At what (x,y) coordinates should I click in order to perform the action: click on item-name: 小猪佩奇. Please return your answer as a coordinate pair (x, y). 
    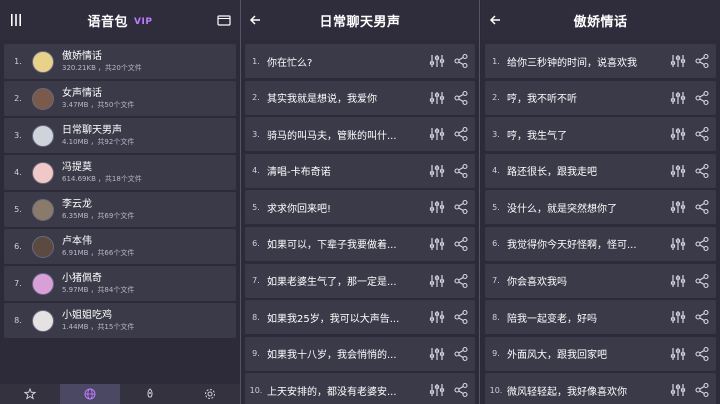
    Looking at the image, I should click on (82, 278).